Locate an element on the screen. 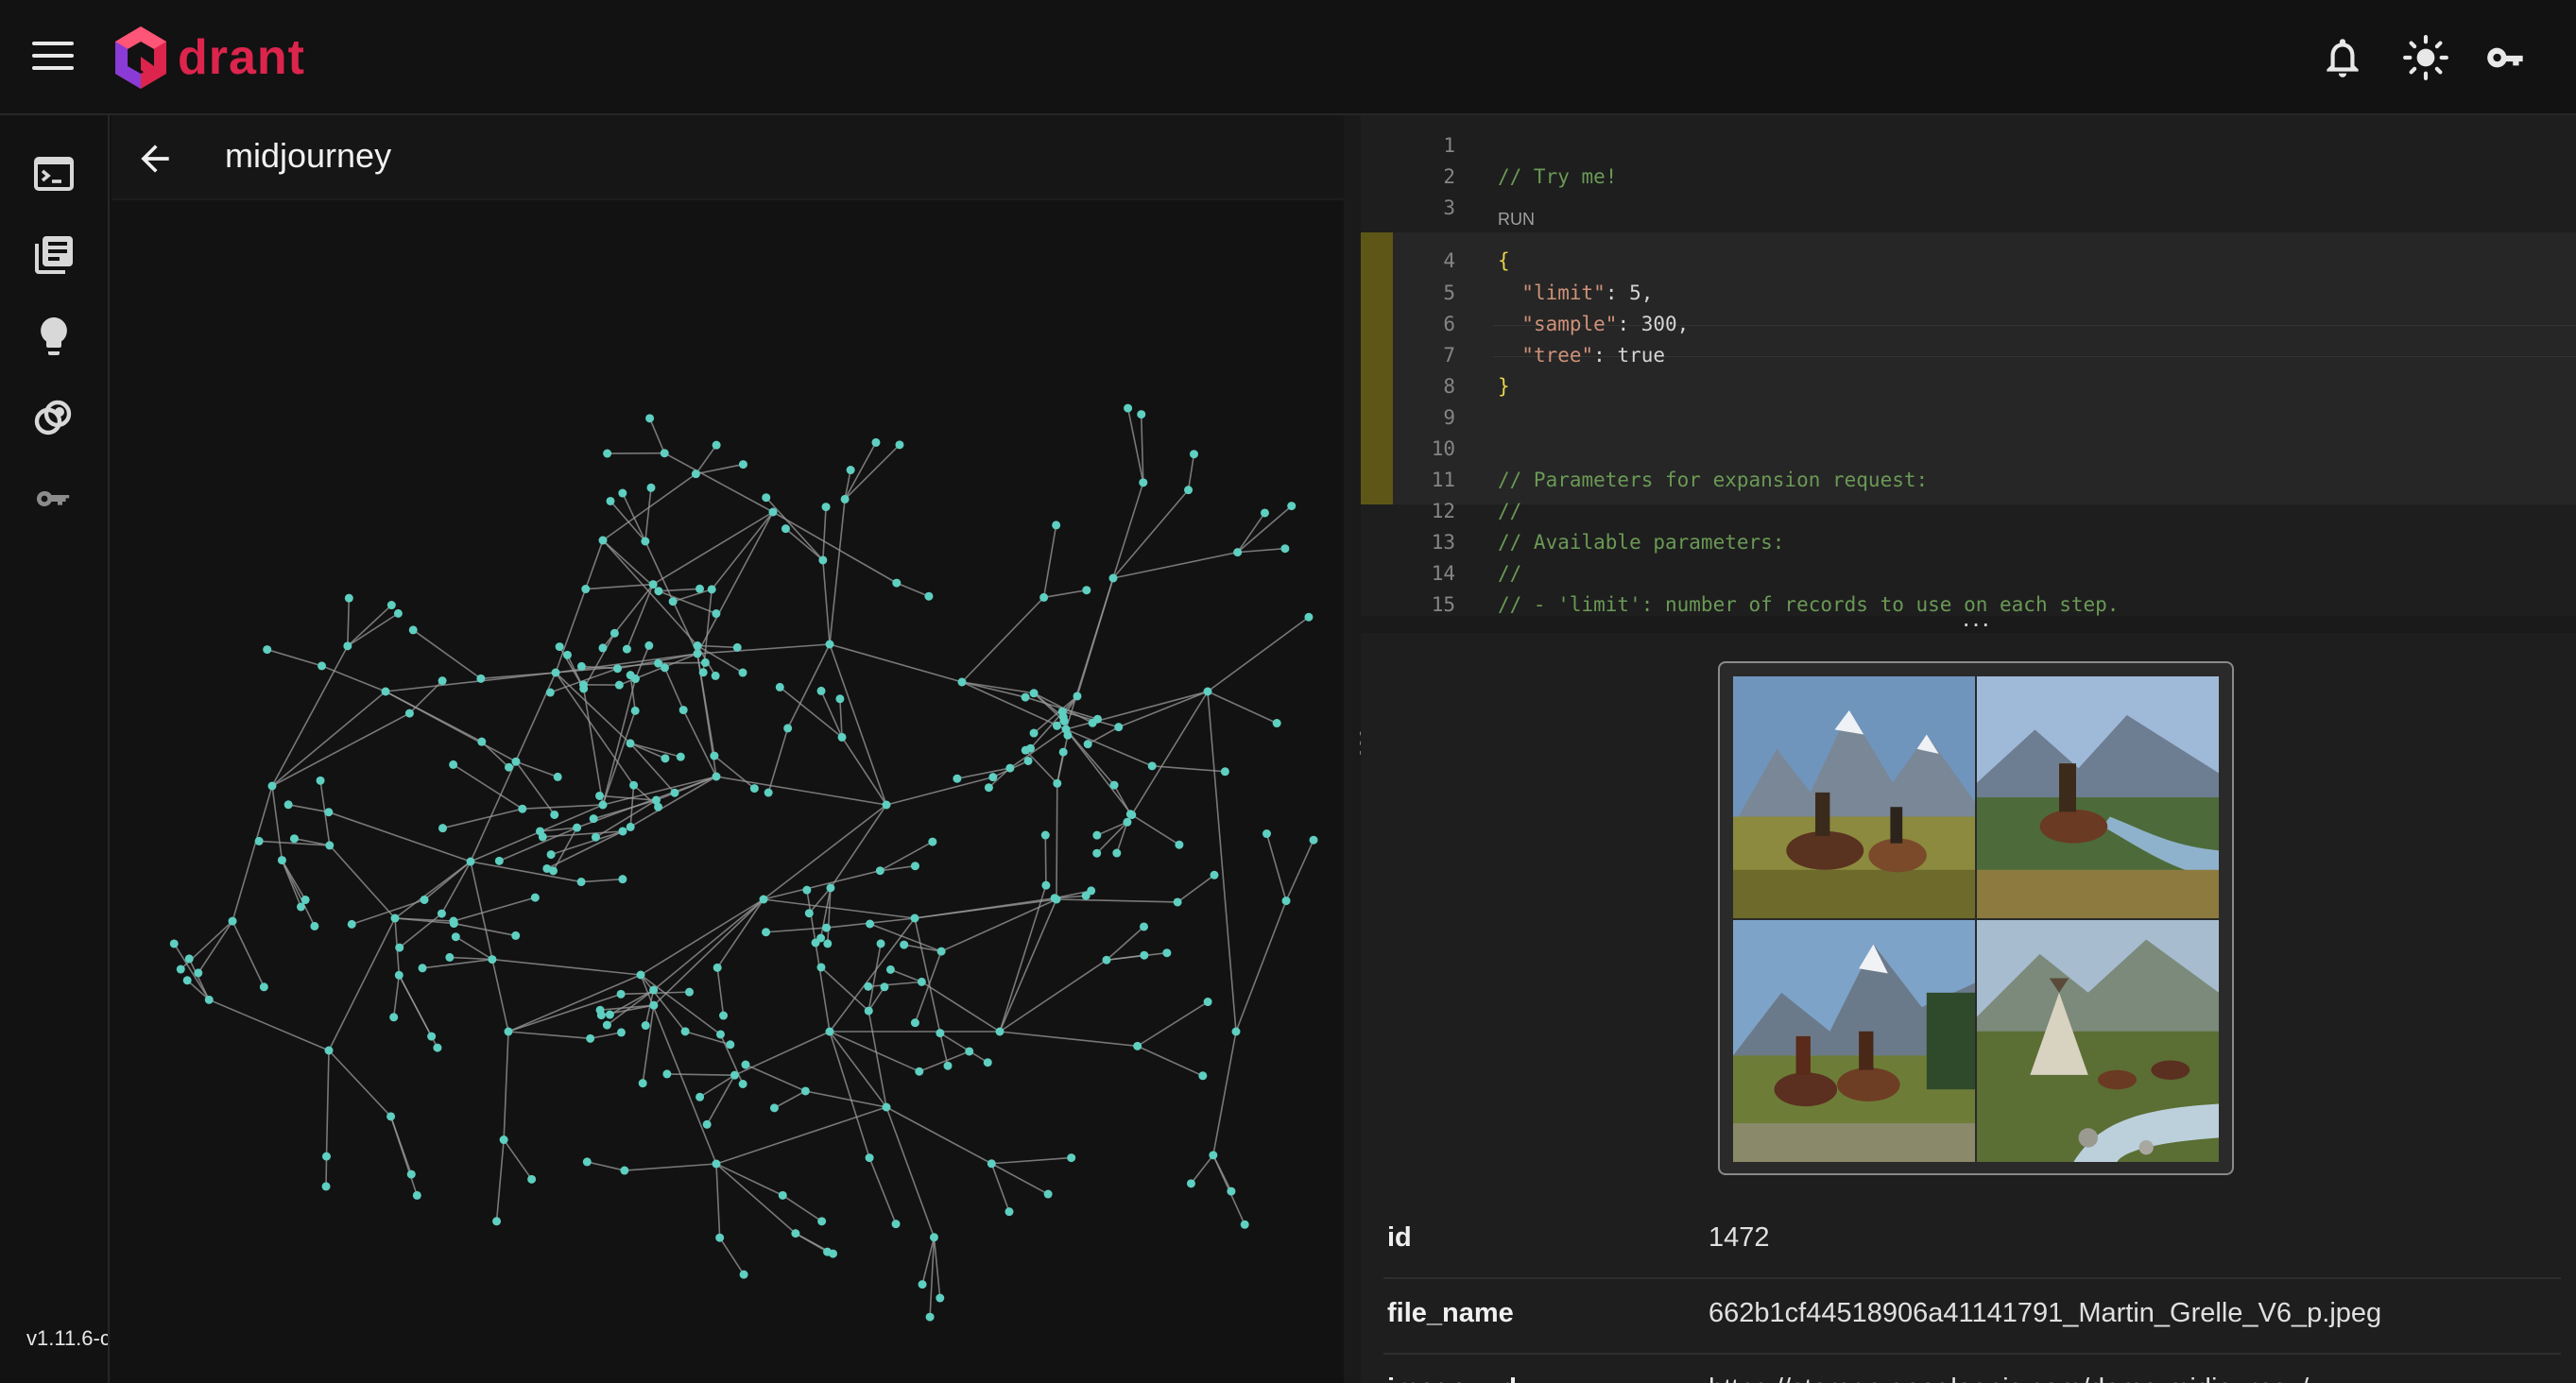 Image resolution: width=2576 pixels, height=1383 pixels. point-image is located at coordinates (1976, 918).